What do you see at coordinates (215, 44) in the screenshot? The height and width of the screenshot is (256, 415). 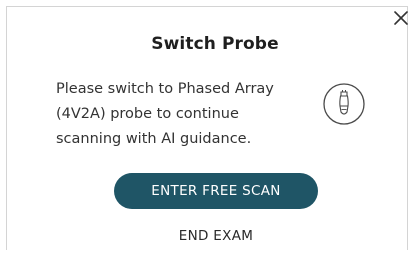 I see `dialog-title: Switch Probe` at bounding box center [215, 44].